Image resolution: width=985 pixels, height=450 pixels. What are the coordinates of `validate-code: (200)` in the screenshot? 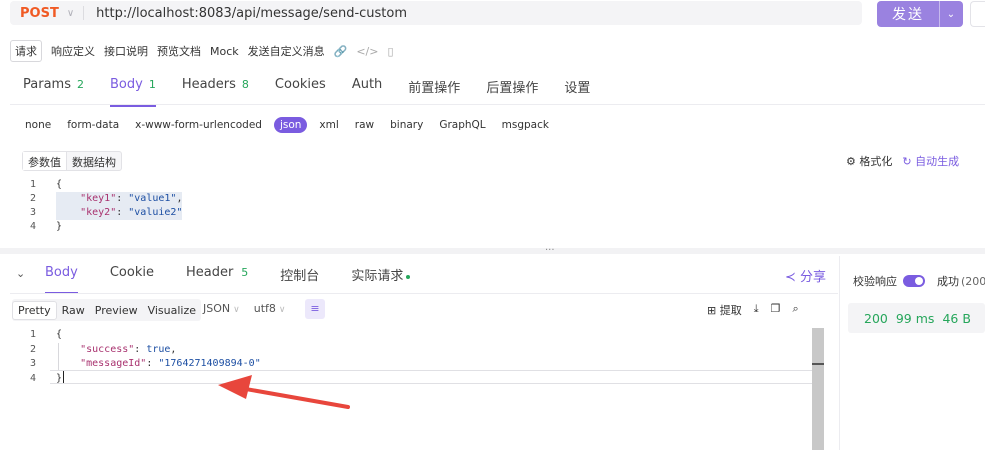 It's located at (973, 281).